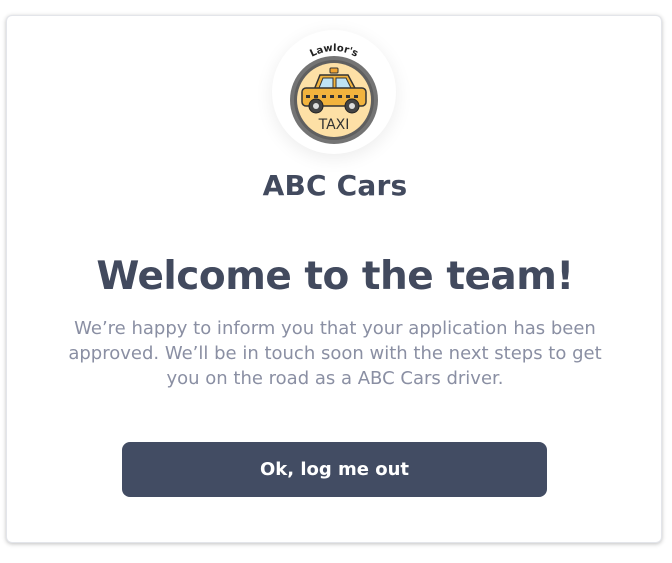  I want to click on logo-badge-text: TAXI, so click(334, 125).